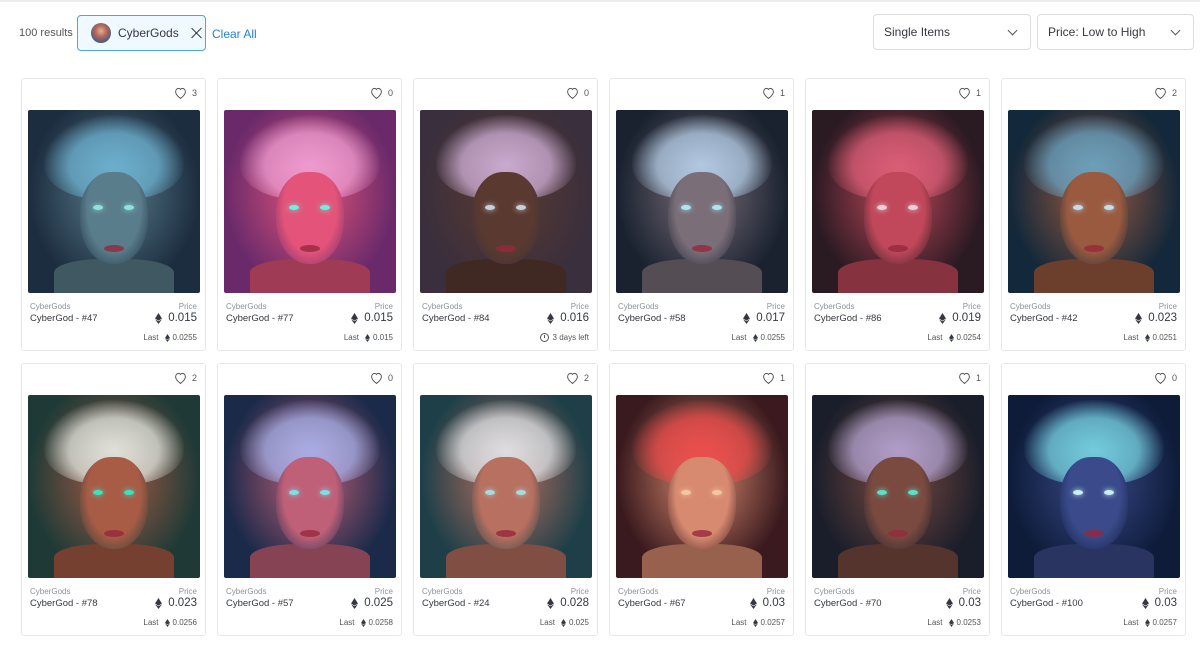 The image size is (1200, 645). Describe the element at coordinates (652, 318) in the screenshot. I see `asset-name: CyberGod - #58` at that location.